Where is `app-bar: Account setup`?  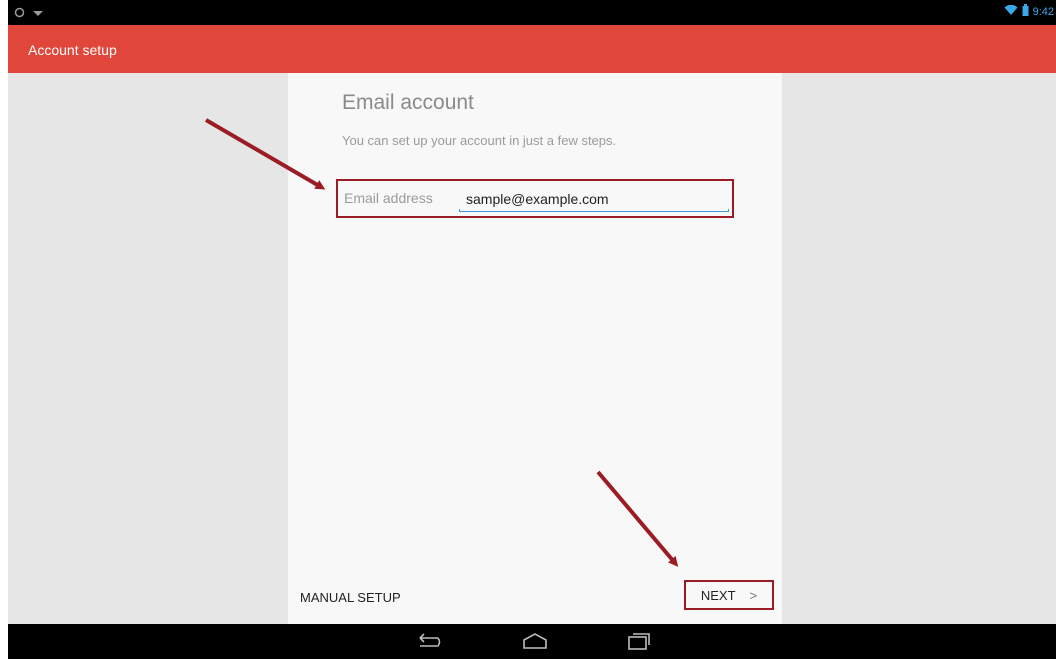 app-bar: Account setup is located at coordinates (532, 49).